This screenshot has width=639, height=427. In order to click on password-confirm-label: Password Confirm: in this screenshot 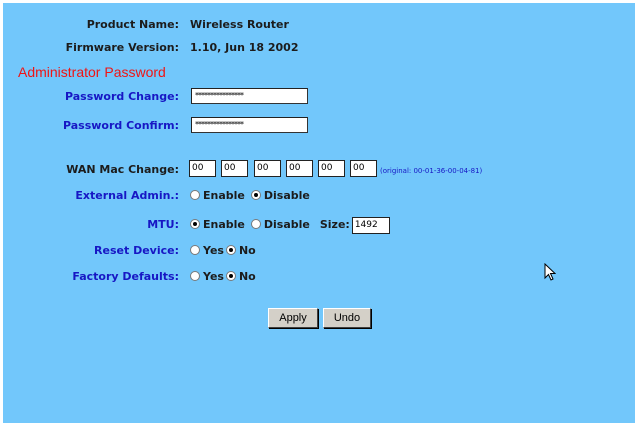, I will do `click(120, 125)`.